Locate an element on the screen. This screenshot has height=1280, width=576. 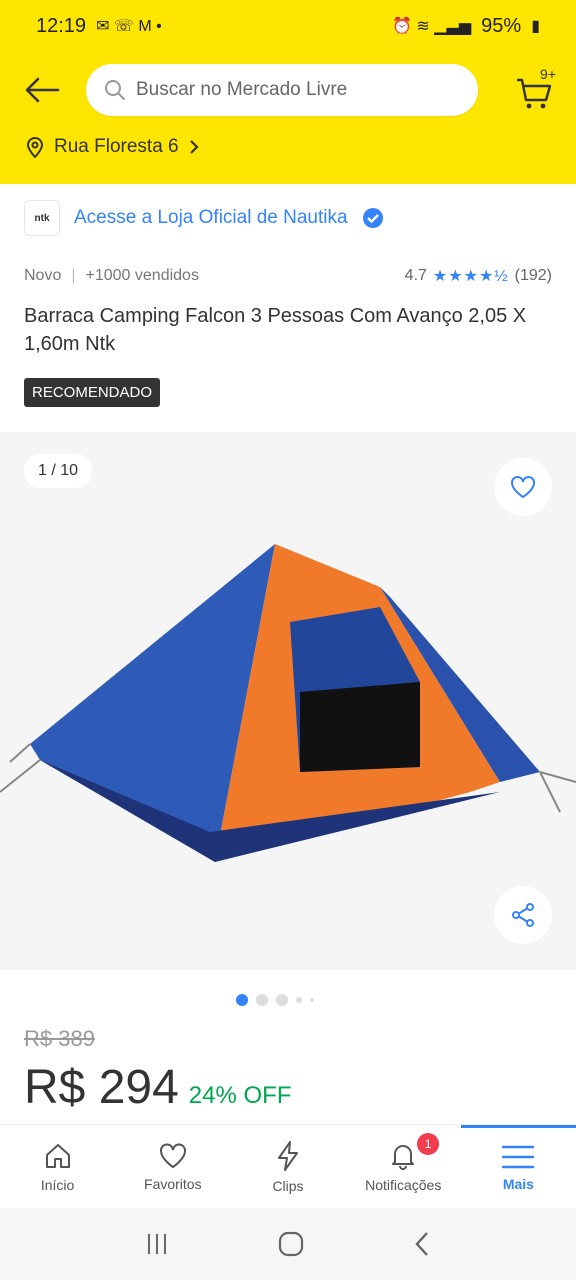
chevron-right-icon is located at coordinates (194, 147).